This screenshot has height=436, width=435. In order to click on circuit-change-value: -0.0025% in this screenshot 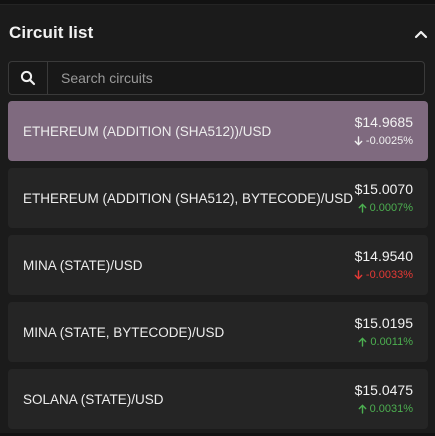, I will do `click(389, 141)`.